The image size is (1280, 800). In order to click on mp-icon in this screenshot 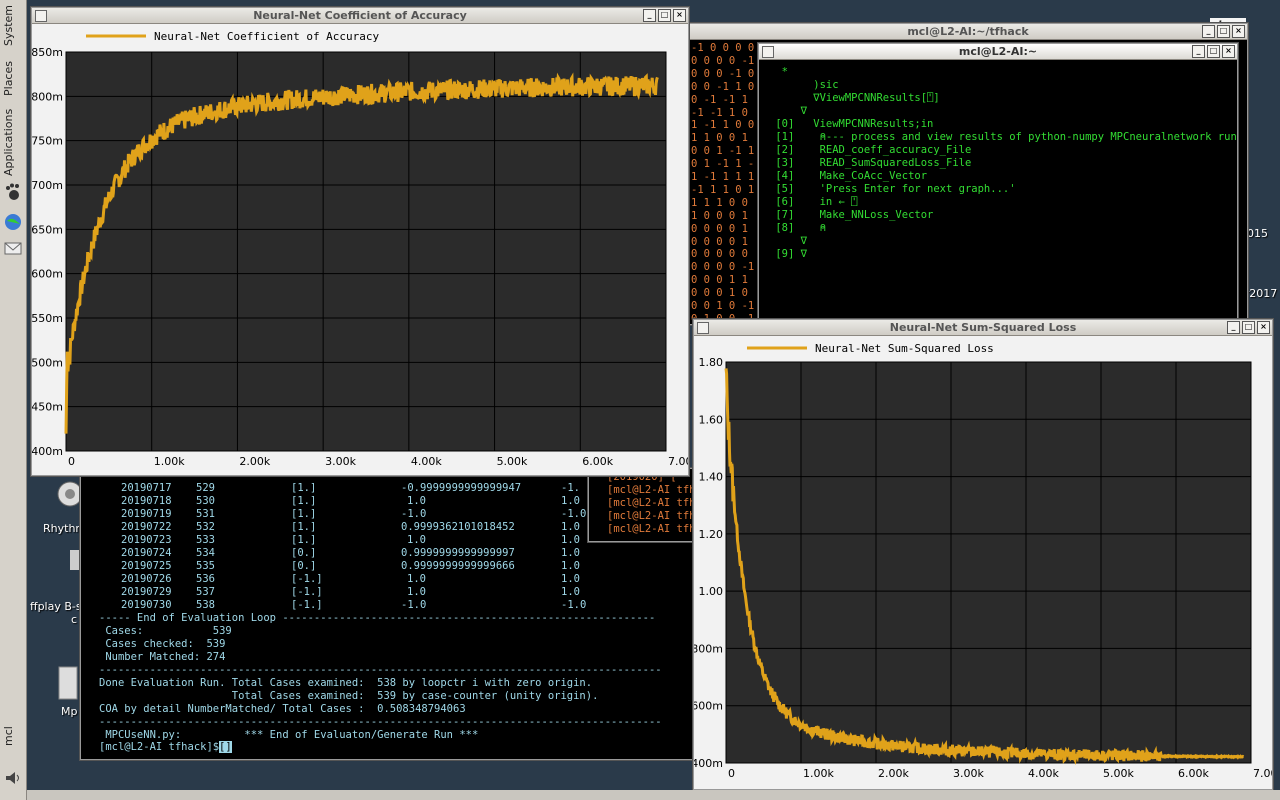, I will do `click(68, 684)`.